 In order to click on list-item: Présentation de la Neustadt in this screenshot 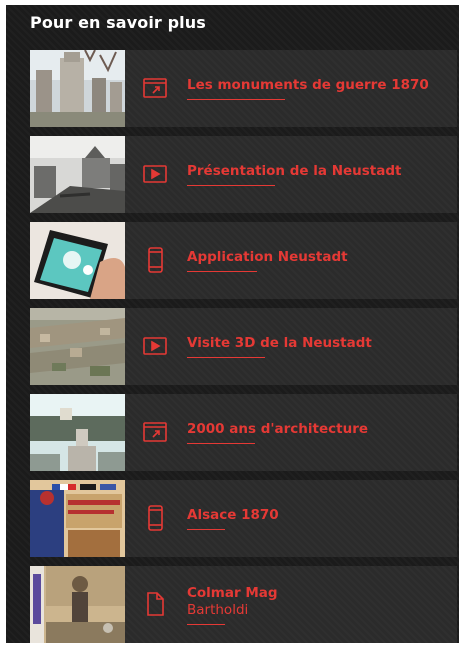, I will do `click(243, 174)`.